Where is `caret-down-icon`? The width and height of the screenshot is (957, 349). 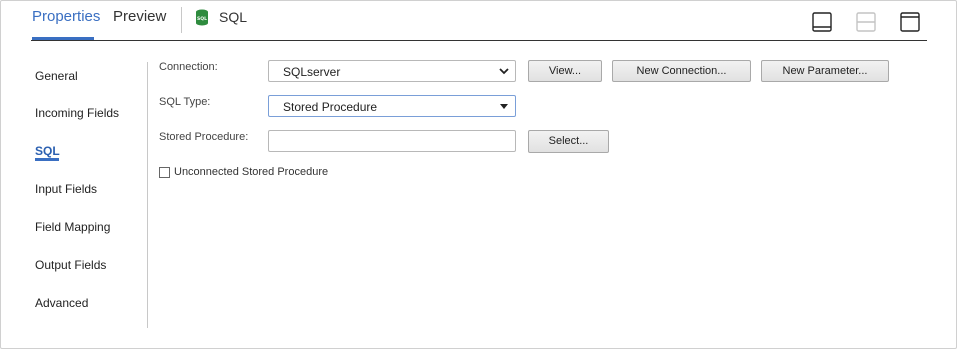 caret-down-icon is located at coordinates (504, 106).